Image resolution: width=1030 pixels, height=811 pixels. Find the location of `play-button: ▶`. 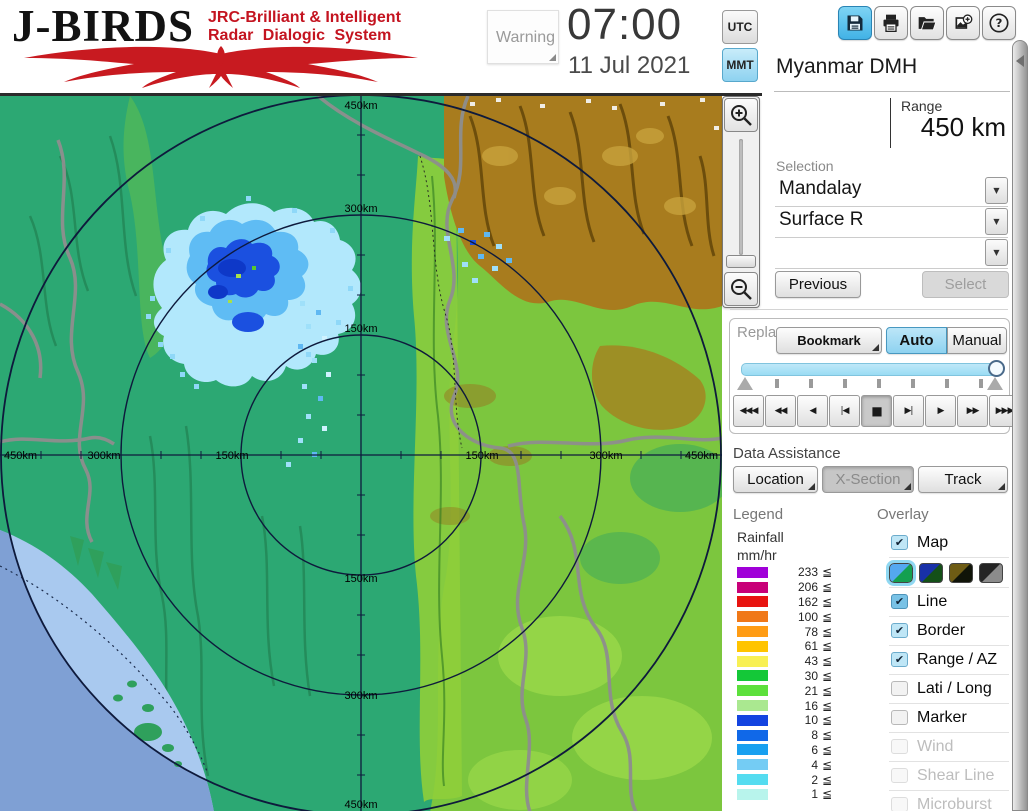

play-button: ▶ is located at coordinates (940, 411).